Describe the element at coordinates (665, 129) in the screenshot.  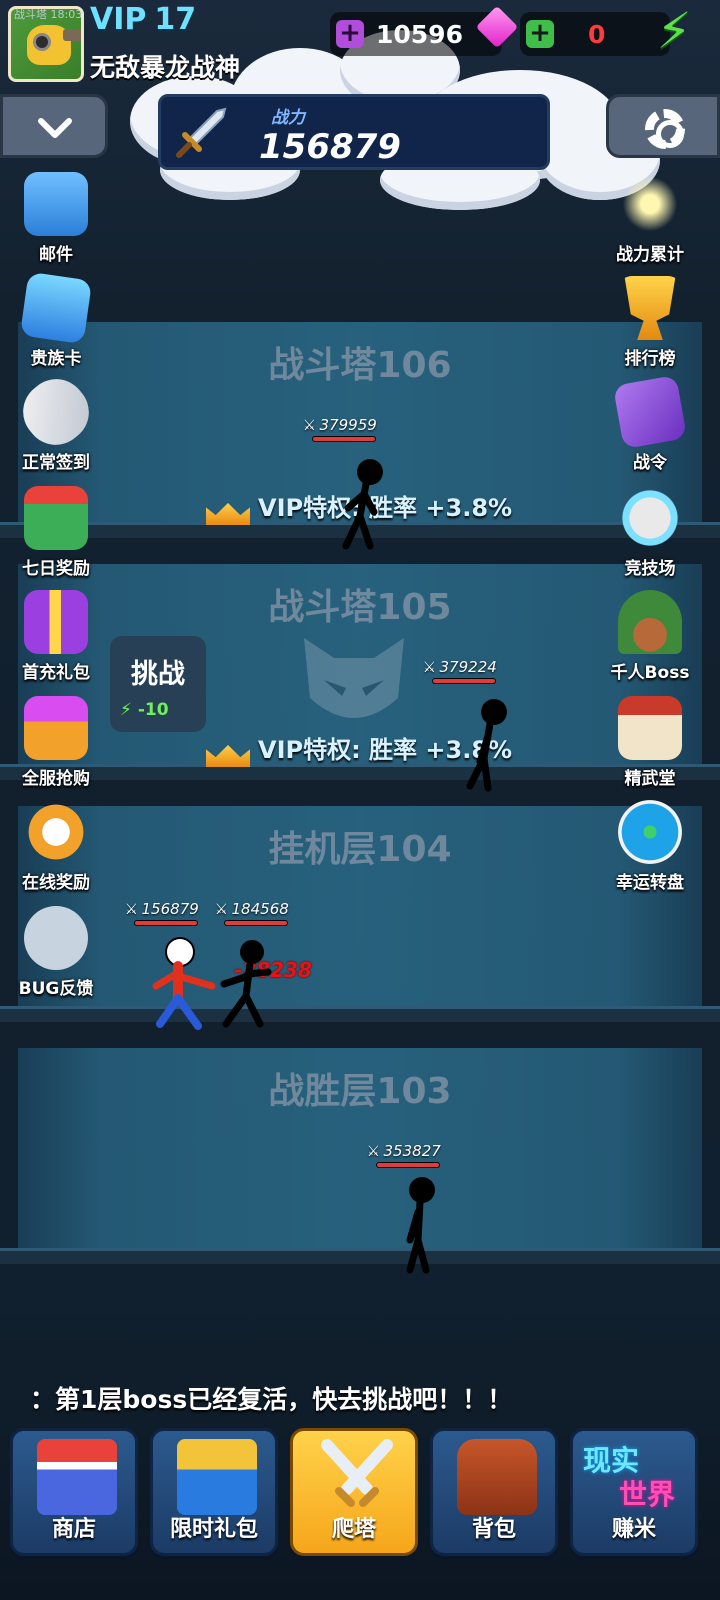
I see `gear-icon` at that location.